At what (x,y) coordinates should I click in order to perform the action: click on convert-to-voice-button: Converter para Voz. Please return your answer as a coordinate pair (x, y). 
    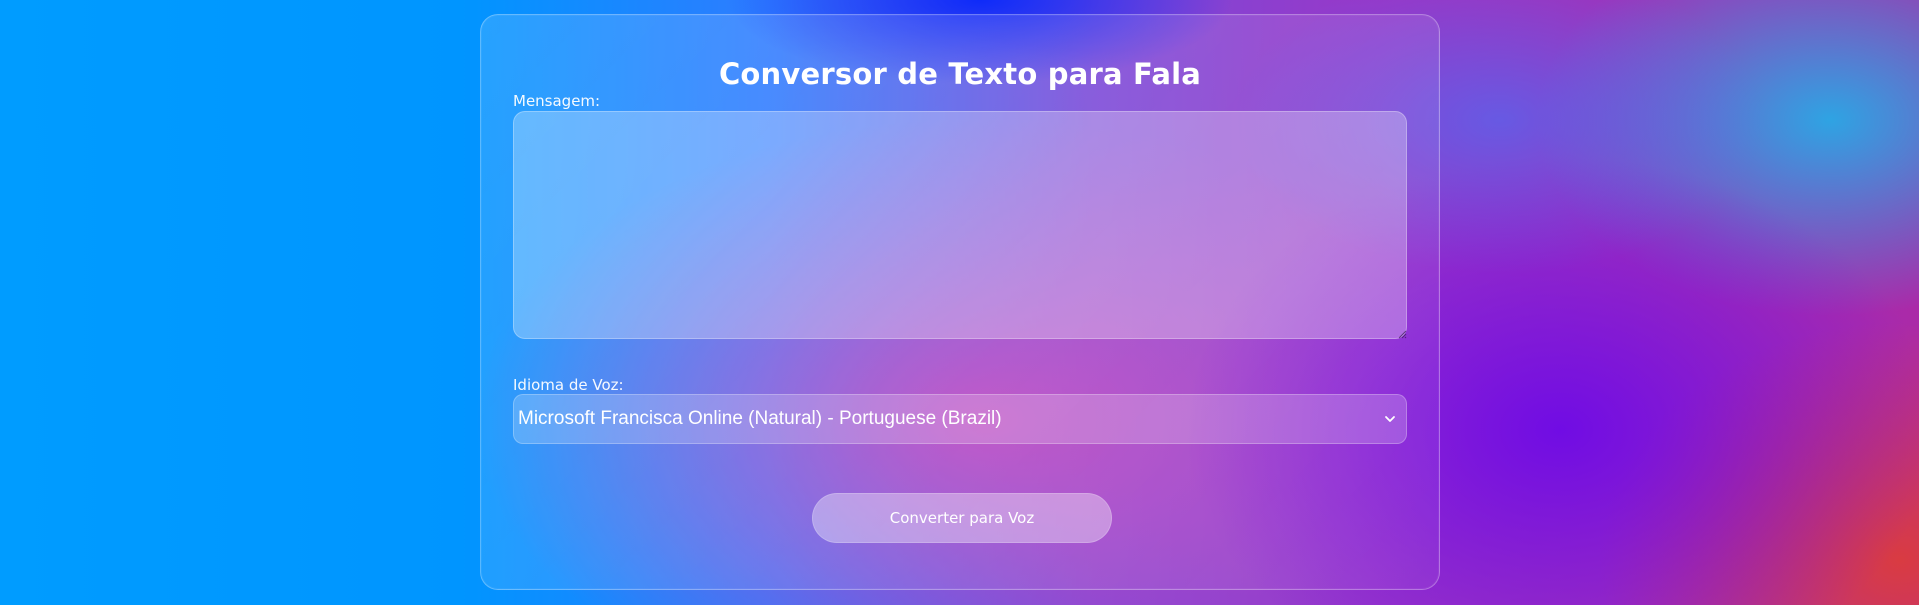
    Looking at the image, I should click on (962, 518).